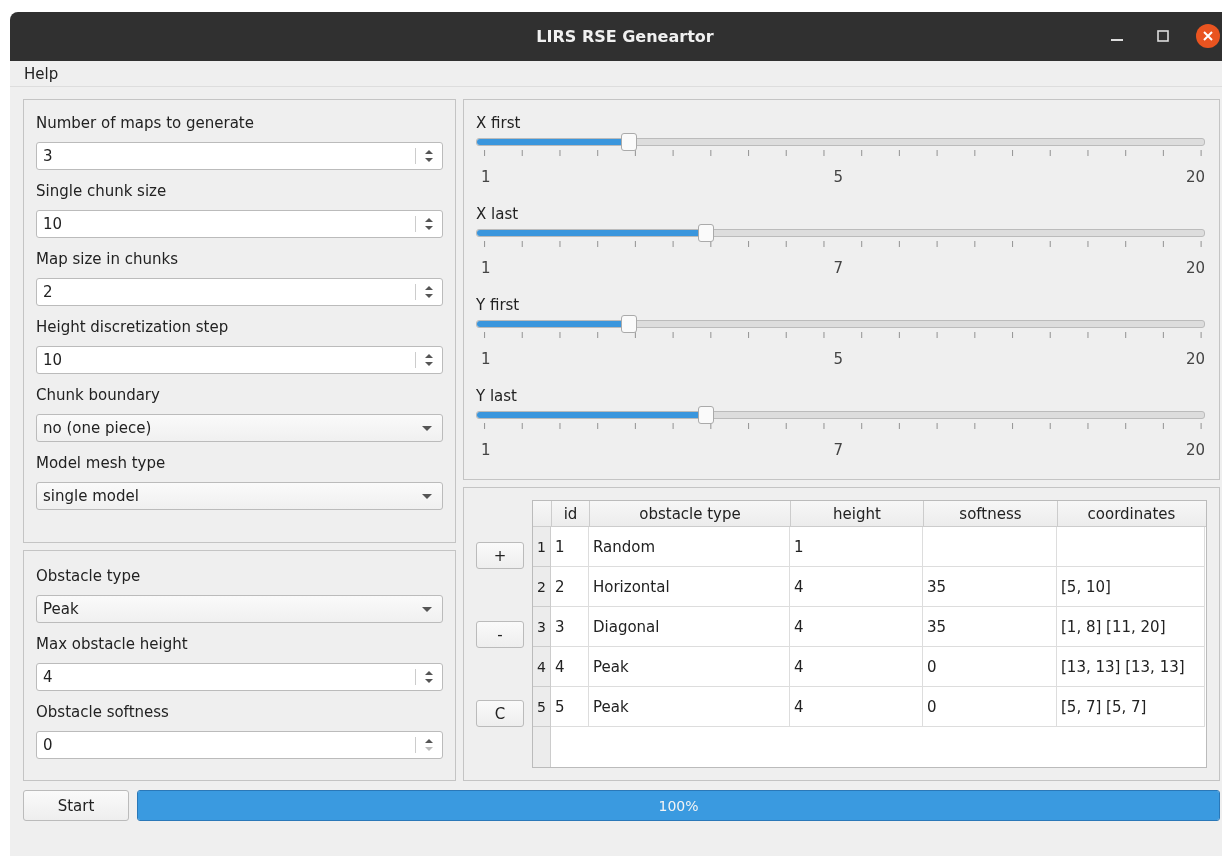 The width and height of the screenshot is (1222, 856). Describe the element at coordinates (498, 123) in the screenshot. I see `slider-label: X first` at that location.